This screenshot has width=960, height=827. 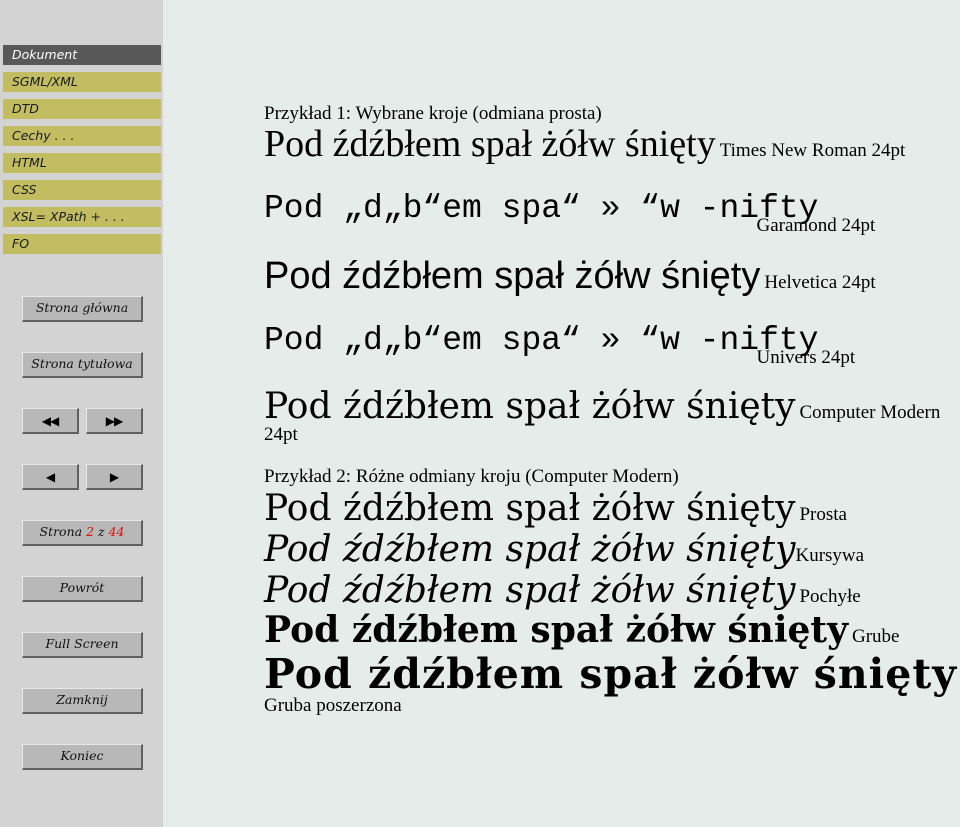 I want to click on back-button: Powrót, so click(x=82, y=589).